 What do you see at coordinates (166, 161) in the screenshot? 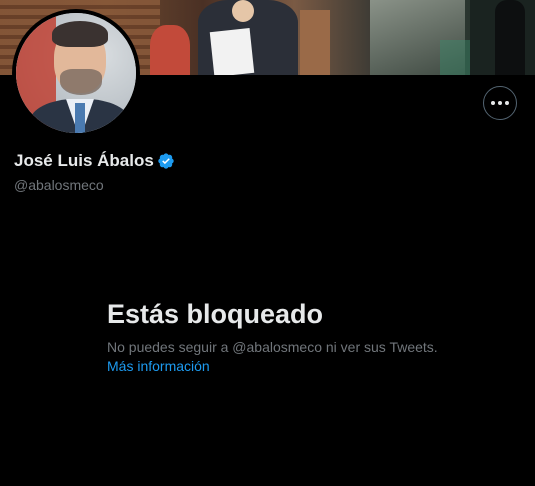
I see `verified-badge-icon` at bounding box center [166, 161].